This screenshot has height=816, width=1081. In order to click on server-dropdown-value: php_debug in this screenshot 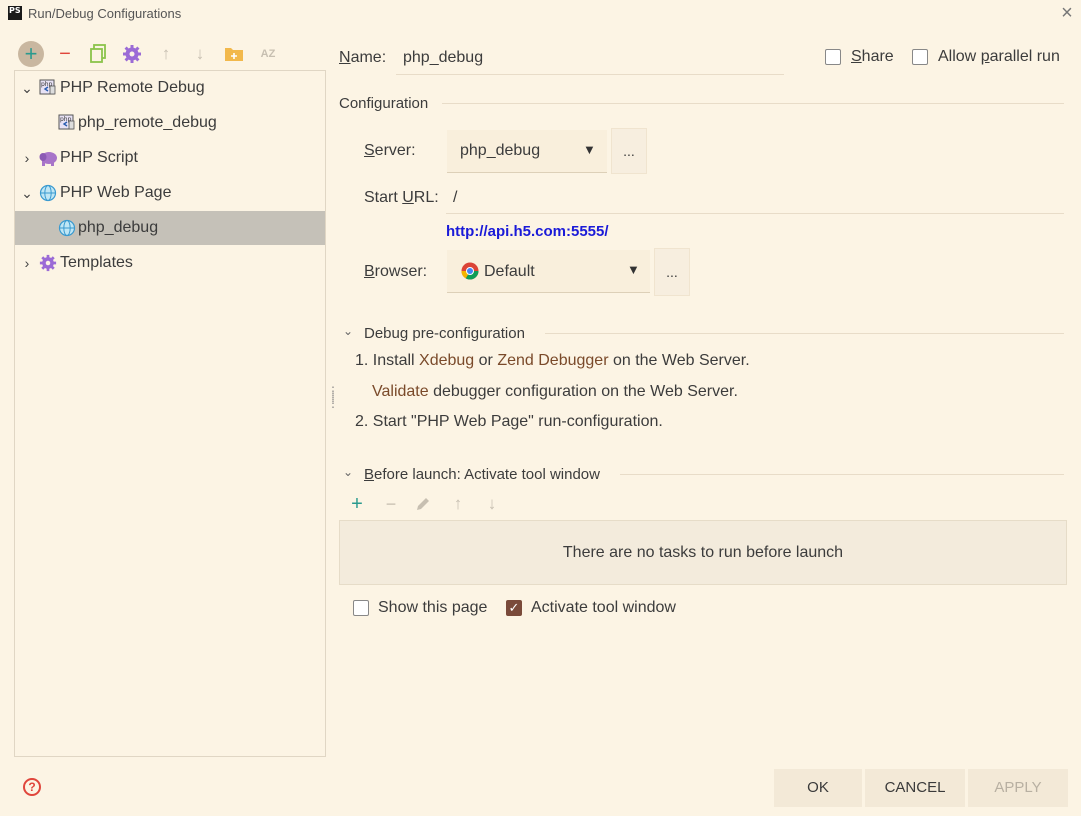, I will do `click(500, 150)`.